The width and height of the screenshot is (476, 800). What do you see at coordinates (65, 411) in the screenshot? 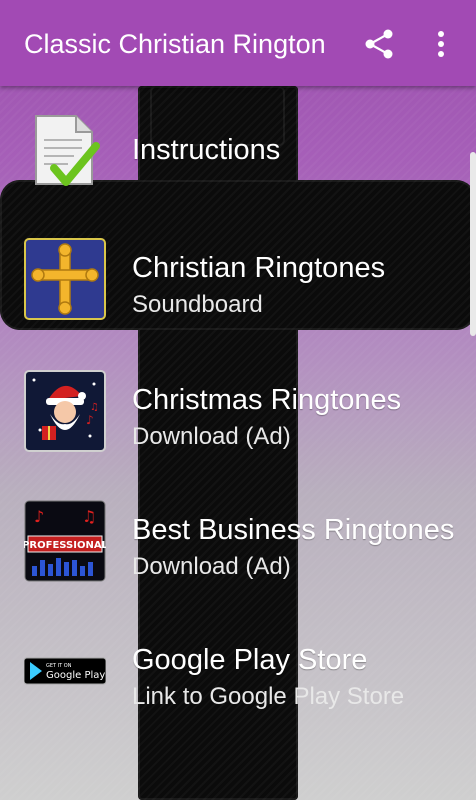
I see `santa-icon: ♪ ♫` at bounding box center [65, 411].